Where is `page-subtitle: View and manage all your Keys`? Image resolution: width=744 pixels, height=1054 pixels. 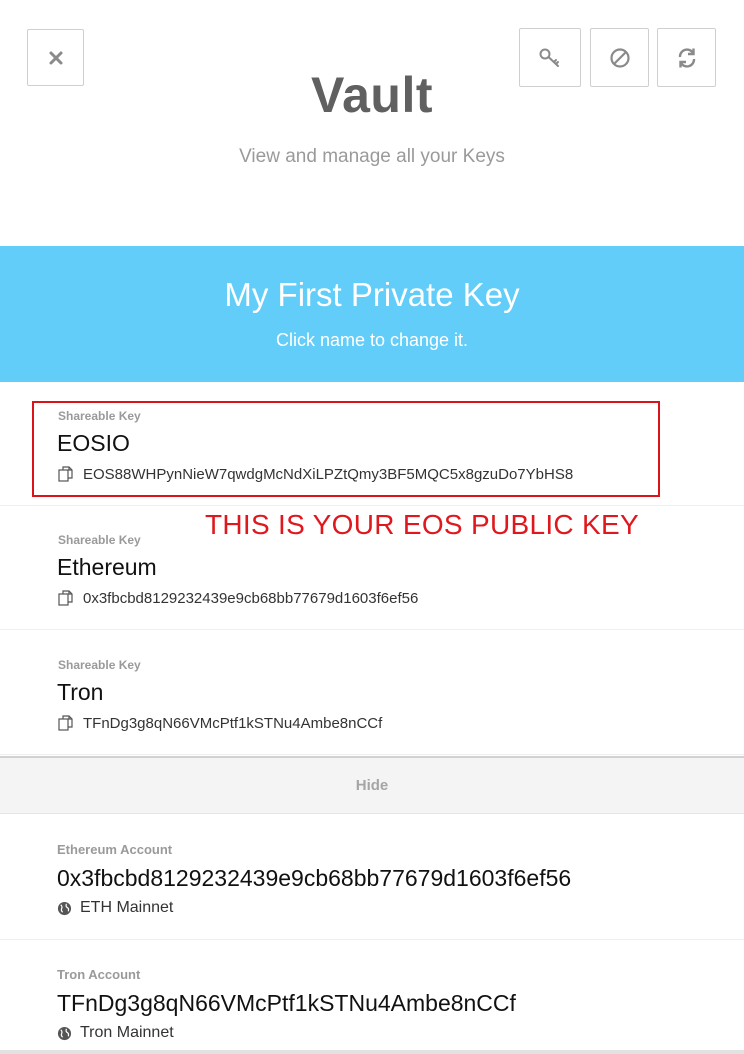 page-subtitle: View and manage all your Keys is located at coordinates (372, 156).